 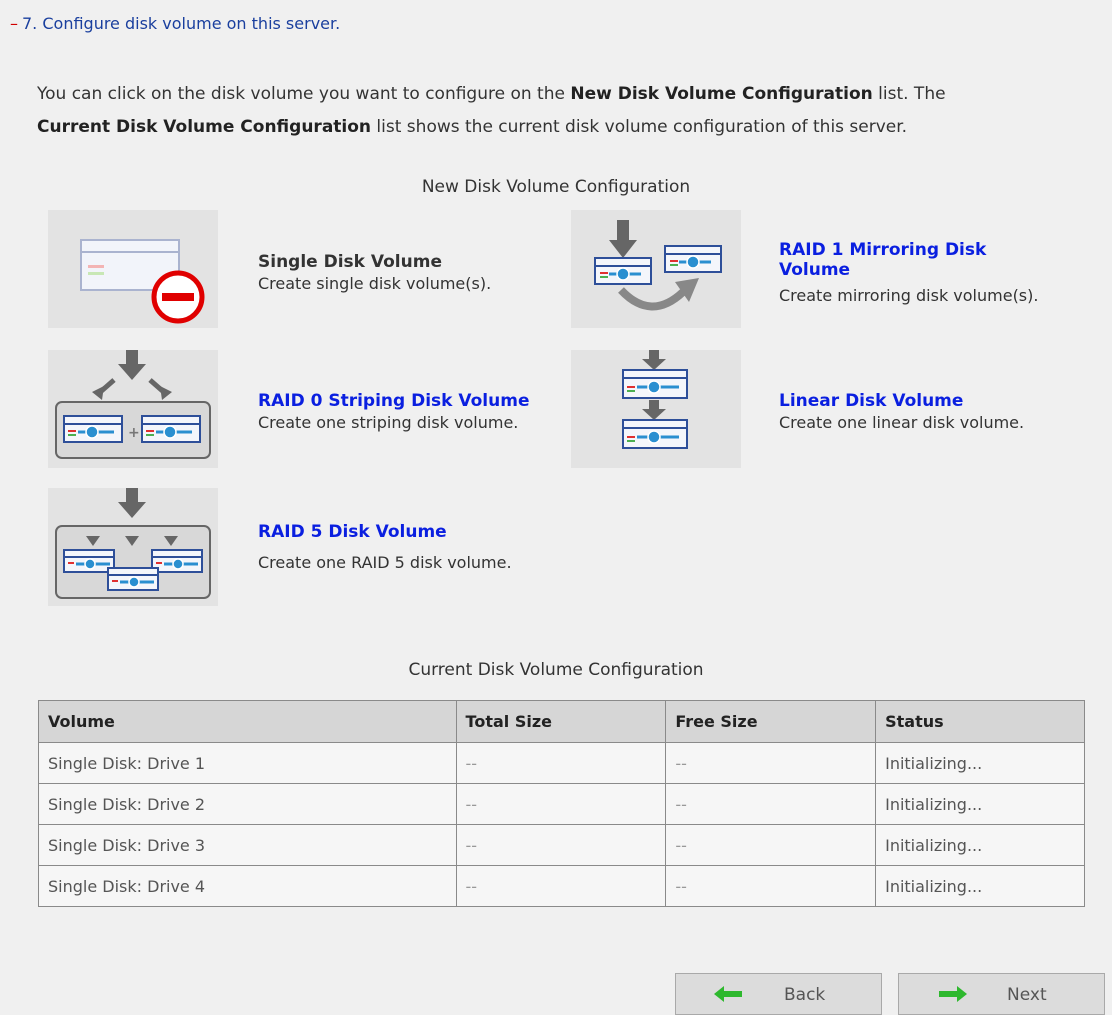 I want to click on arrow-left-icon, so click(x=729, y=996).